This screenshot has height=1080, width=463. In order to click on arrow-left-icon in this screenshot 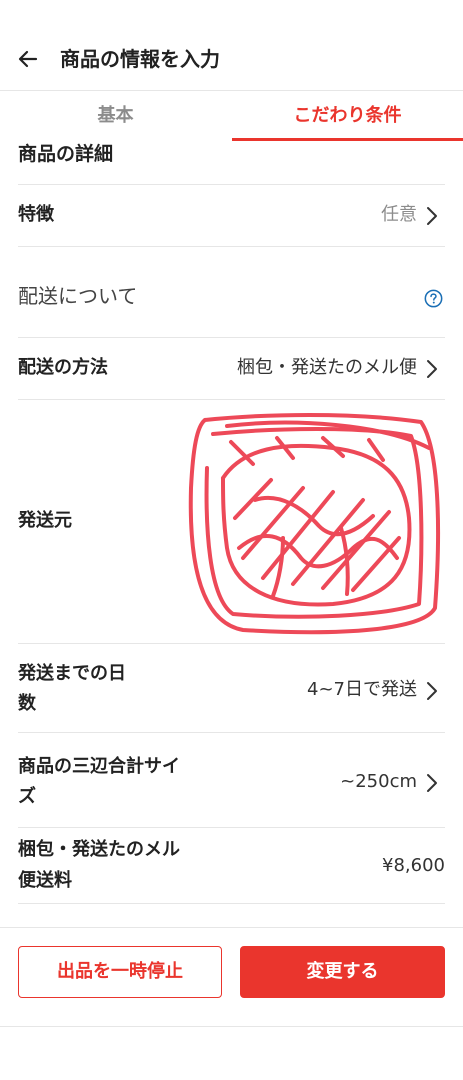, I will do `click(28, 59)`.